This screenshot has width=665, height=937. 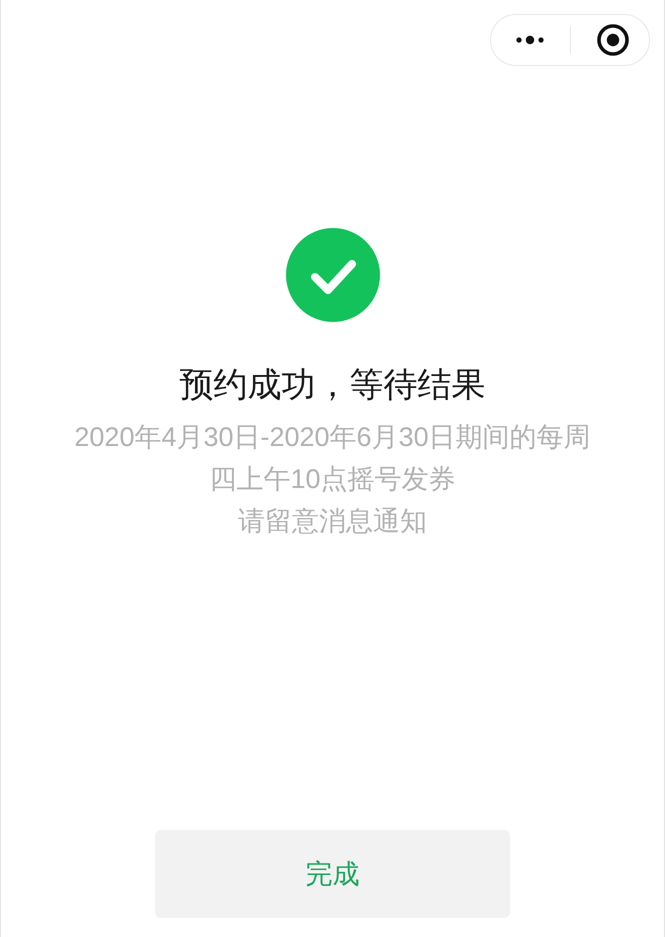 I want to click on success-check-icon, so click(x=333, y=275).